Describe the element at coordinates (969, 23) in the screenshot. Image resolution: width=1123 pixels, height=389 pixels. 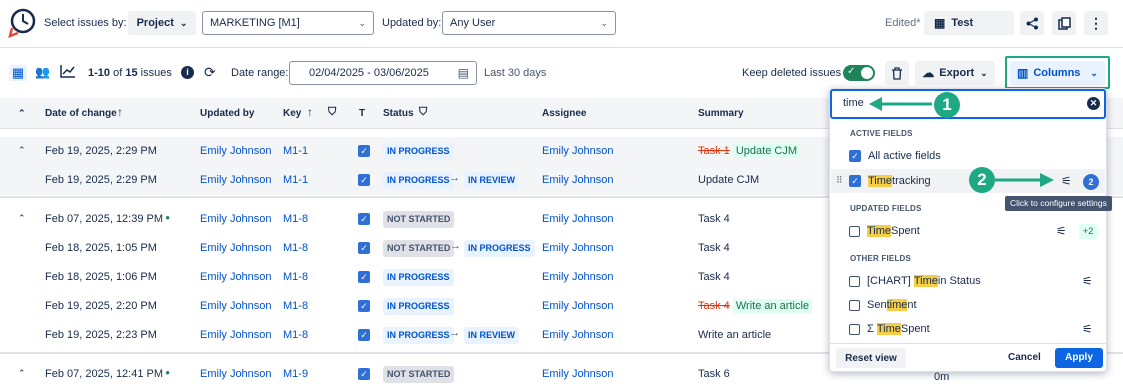
I see `view-selector-button: ▦ Test` at that location.